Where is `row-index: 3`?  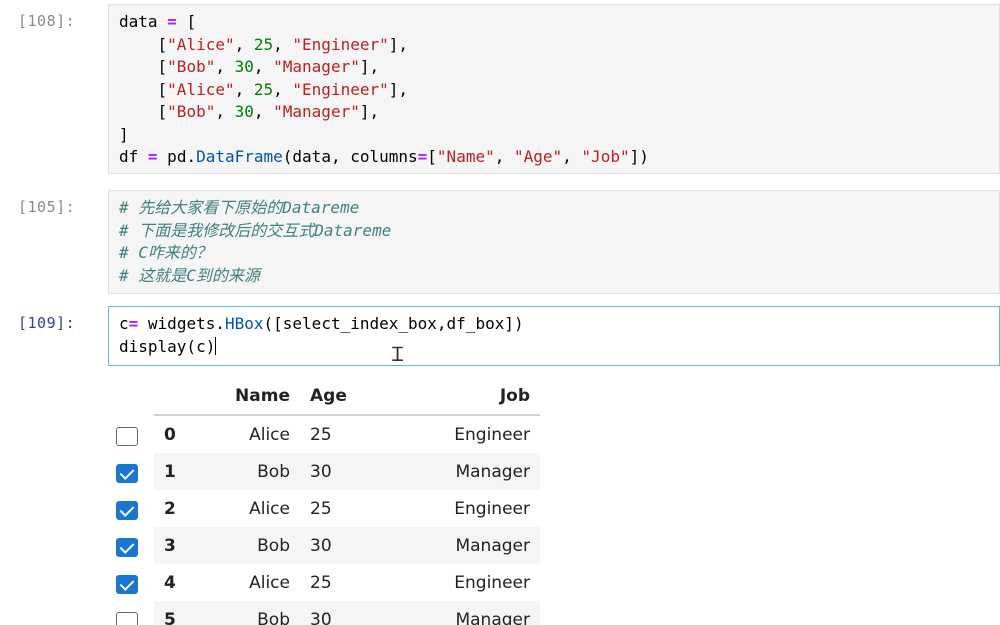
row-index: 3 is located at coordinates (170, 545).